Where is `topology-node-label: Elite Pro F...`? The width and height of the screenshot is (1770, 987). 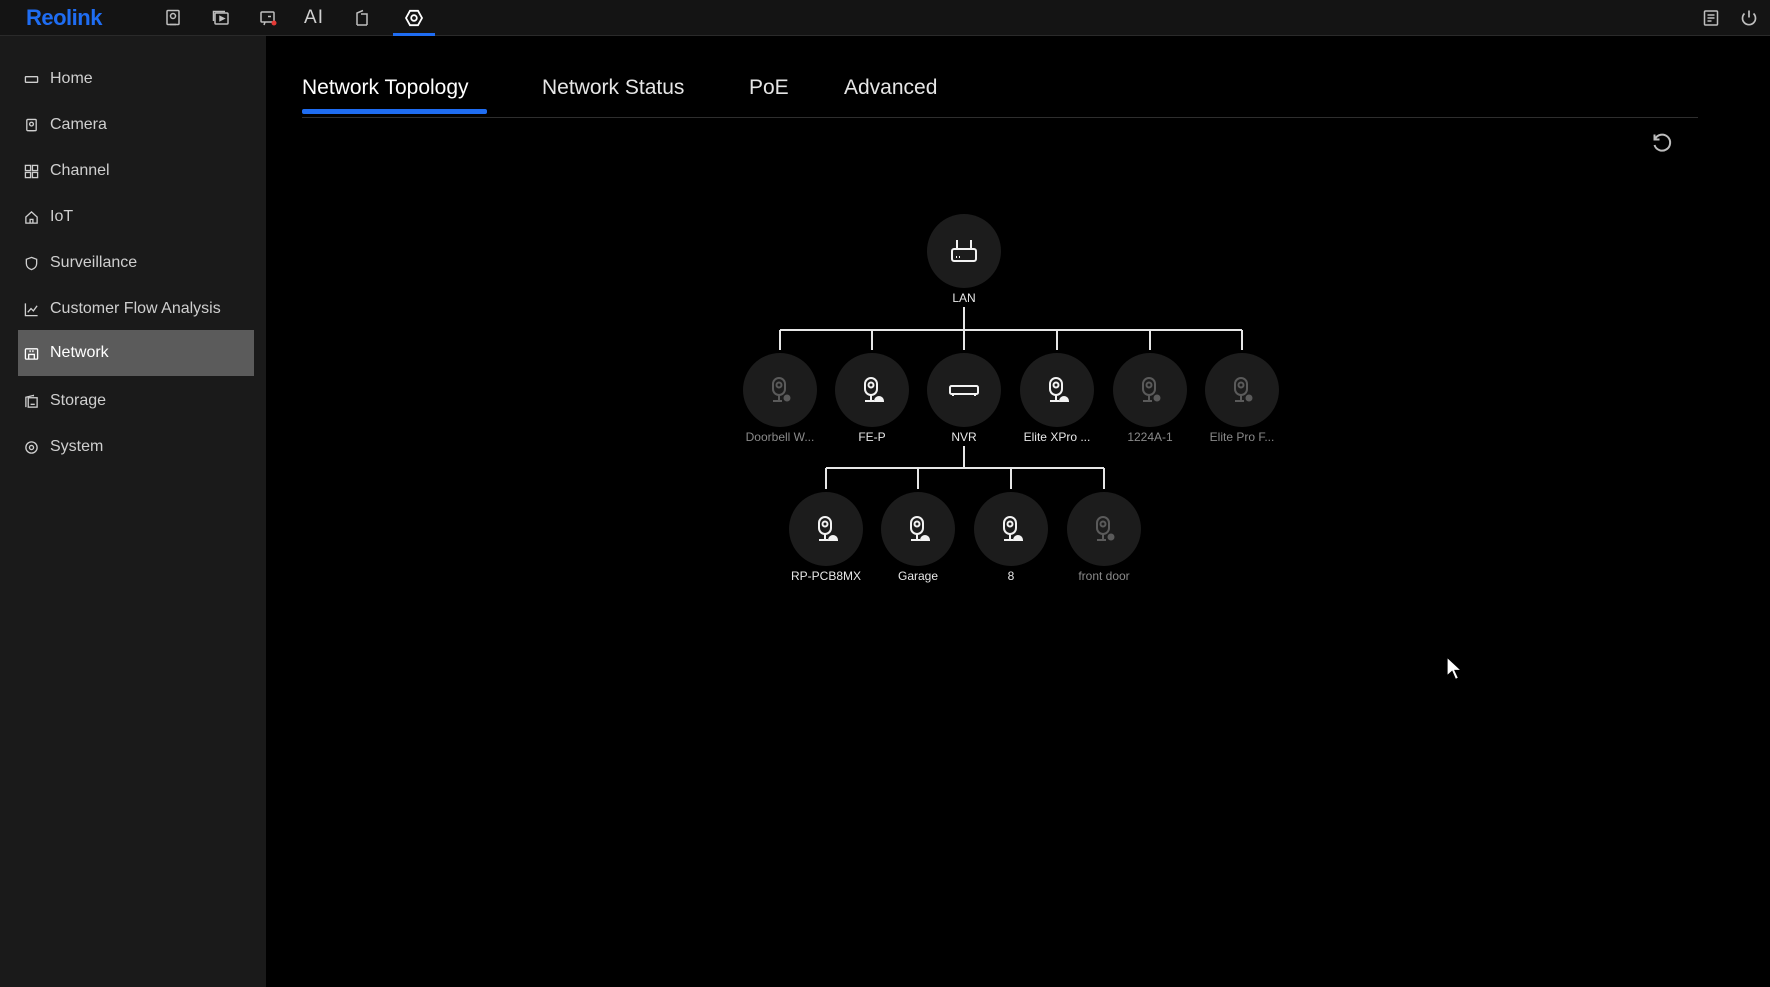 topology-node-label: Elite Pro F... is located at coordinates (1242, 437).